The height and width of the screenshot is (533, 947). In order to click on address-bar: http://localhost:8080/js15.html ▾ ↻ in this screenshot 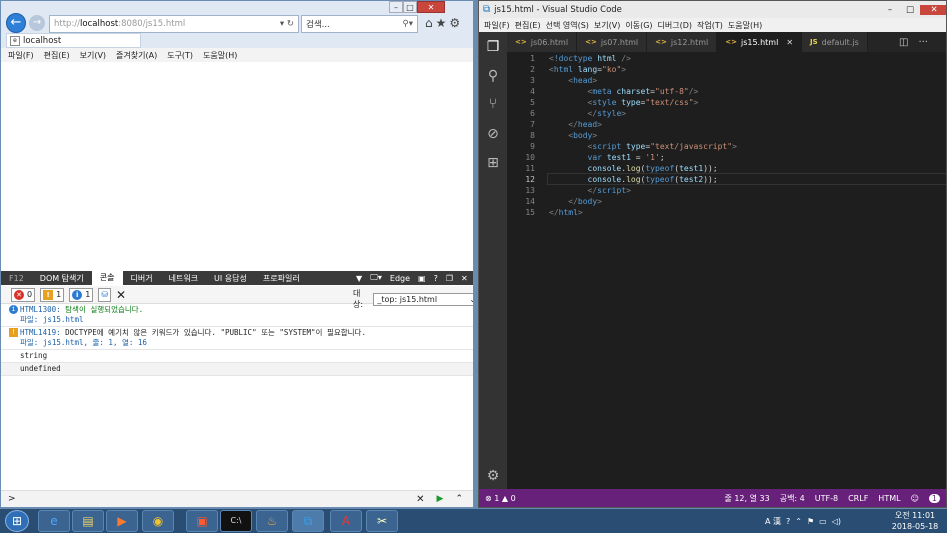, I will do `click(174, 24)`.